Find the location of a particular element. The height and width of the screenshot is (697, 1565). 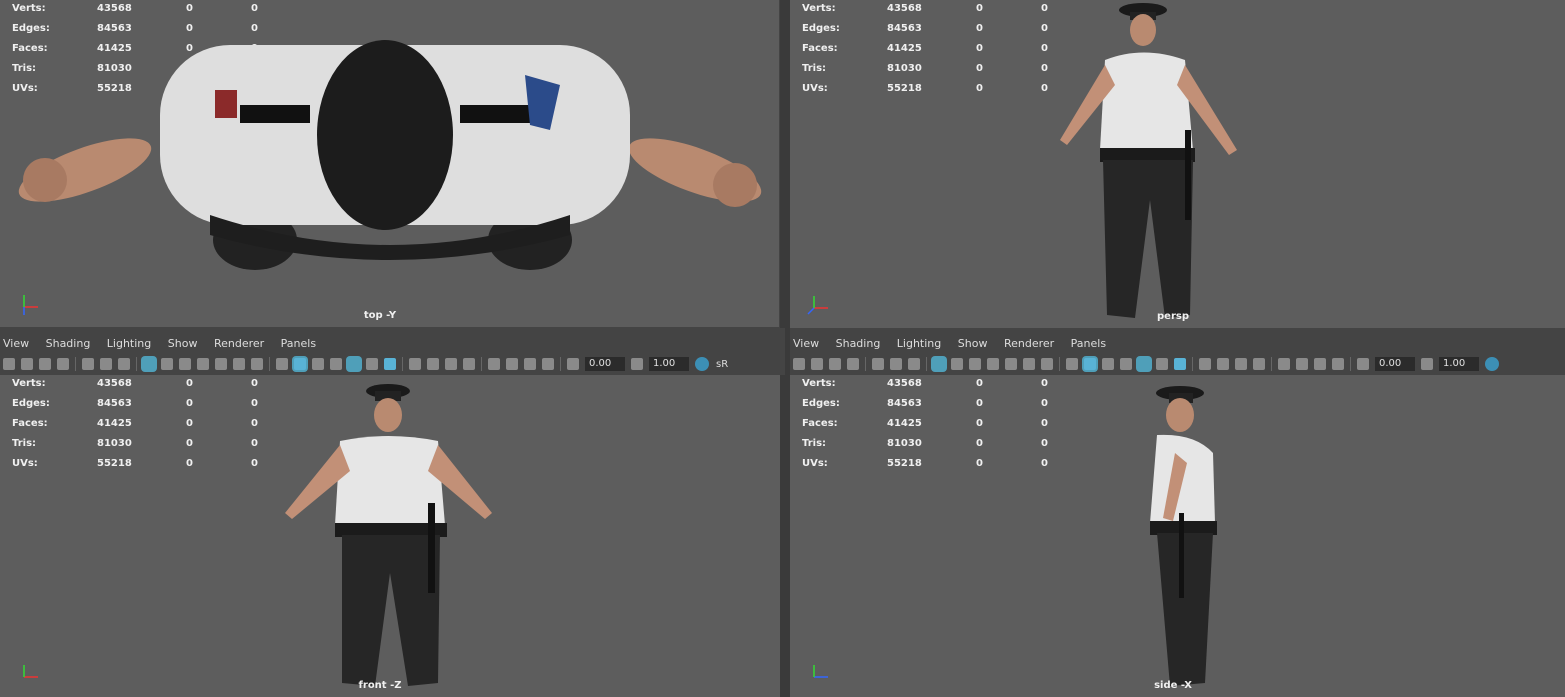

toolbar-separator is located at coordinates (560, 364).